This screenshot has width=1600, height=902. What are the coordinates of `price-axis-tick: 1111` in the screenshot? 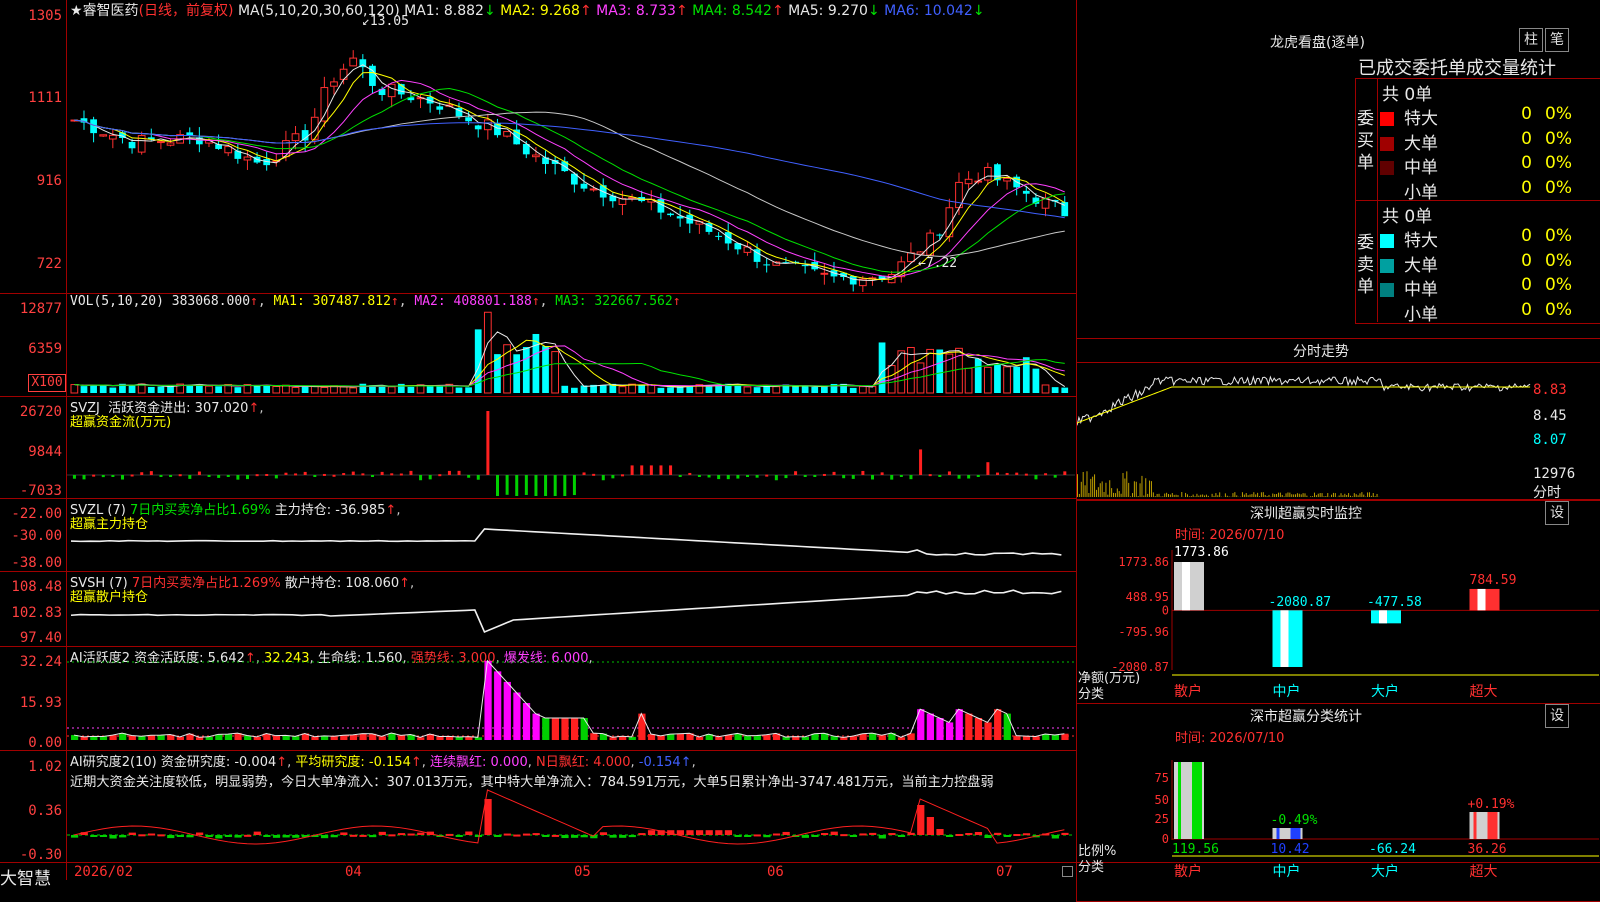 It's located at (31, 98).